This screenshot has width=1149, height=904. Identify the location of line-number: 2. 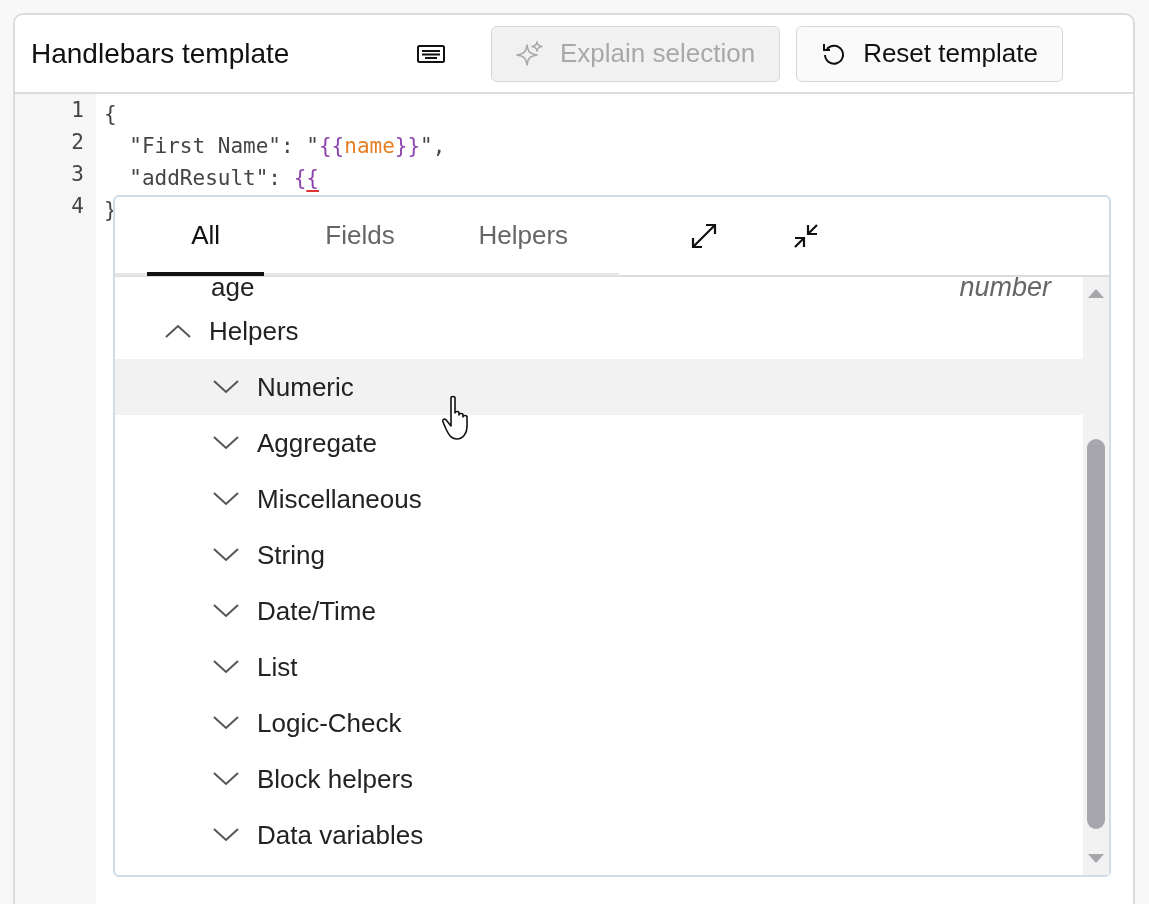
(77, 143).